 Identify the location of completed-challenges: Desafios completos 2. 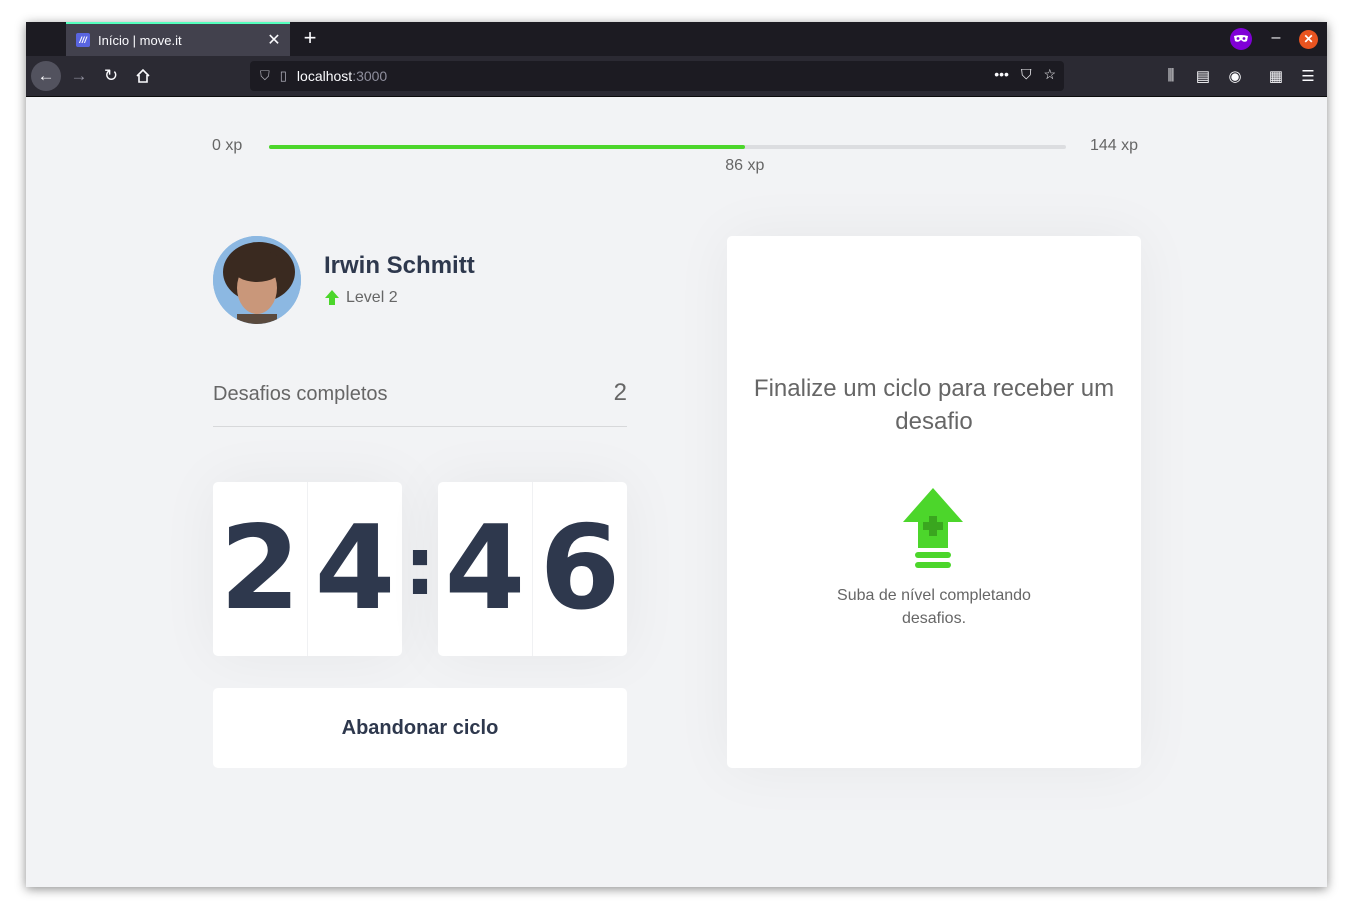
(420, 403).